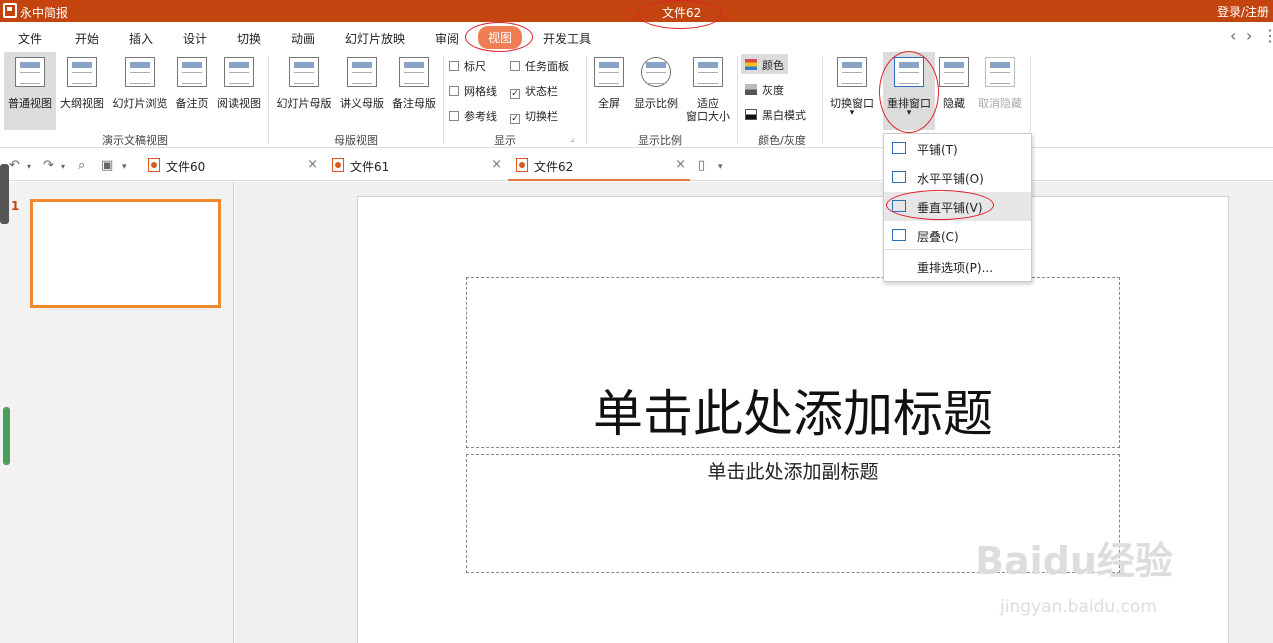 Image resolution: width=1273 pixels, height=643 pixels. Describe the element at coordinates (249, 38) in the screenshot. I see `menu-transition: 切换` at that location.